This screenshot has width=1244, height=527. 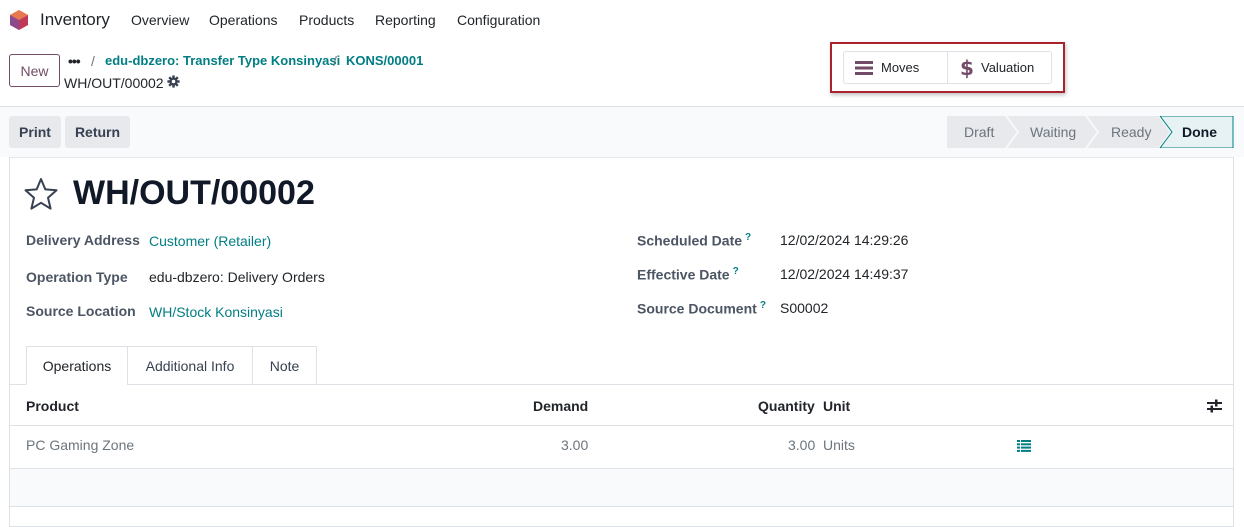 What do you see at coordinates (786, 406) in the screenshot?
I see `column-header-quantity: Quantity` at bounding box center [786, 406].